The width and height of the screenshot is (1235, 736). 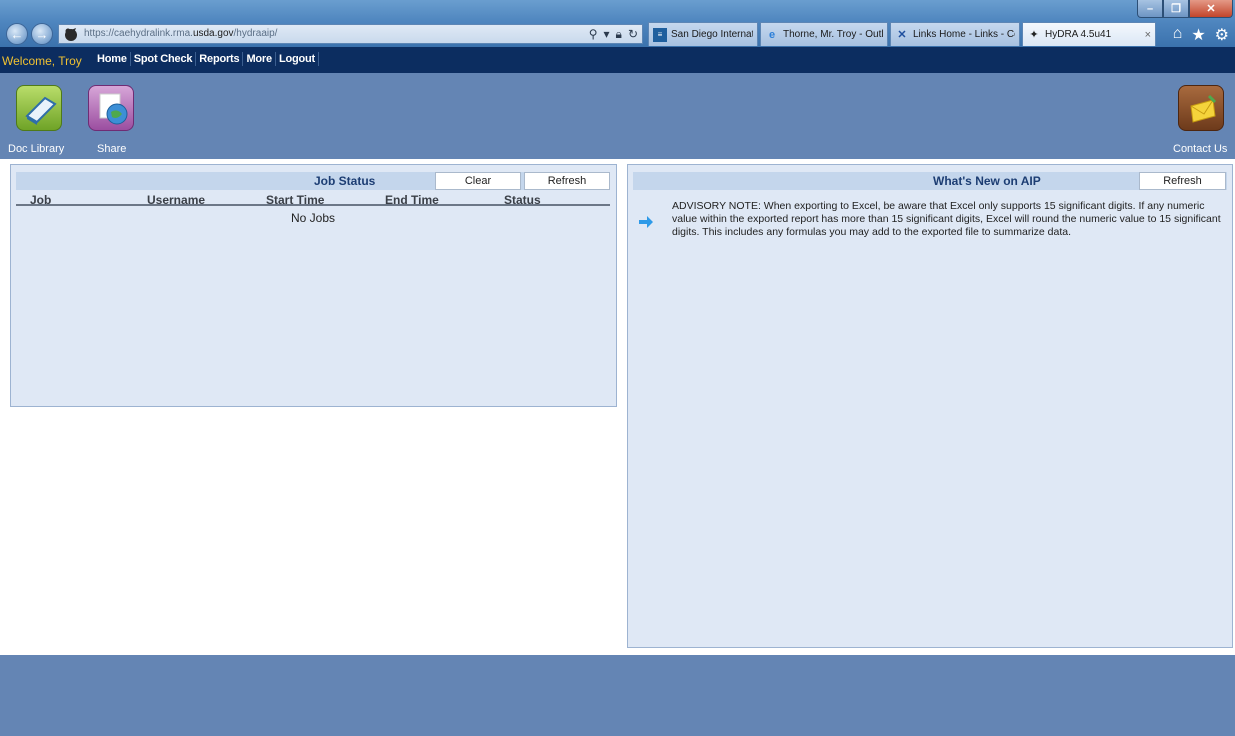 I want to click on book-icon, so click(x=41, y=110).